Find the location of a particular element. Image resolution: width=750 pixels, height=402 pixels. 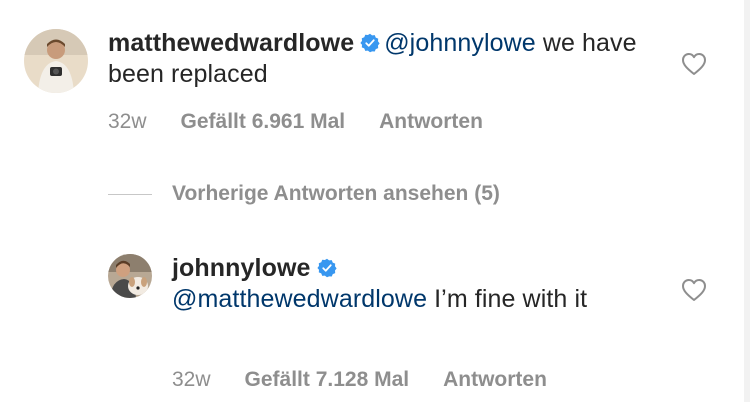

likes-count: Gefällt 6.961 Mal is located at coordinates (263, 122).